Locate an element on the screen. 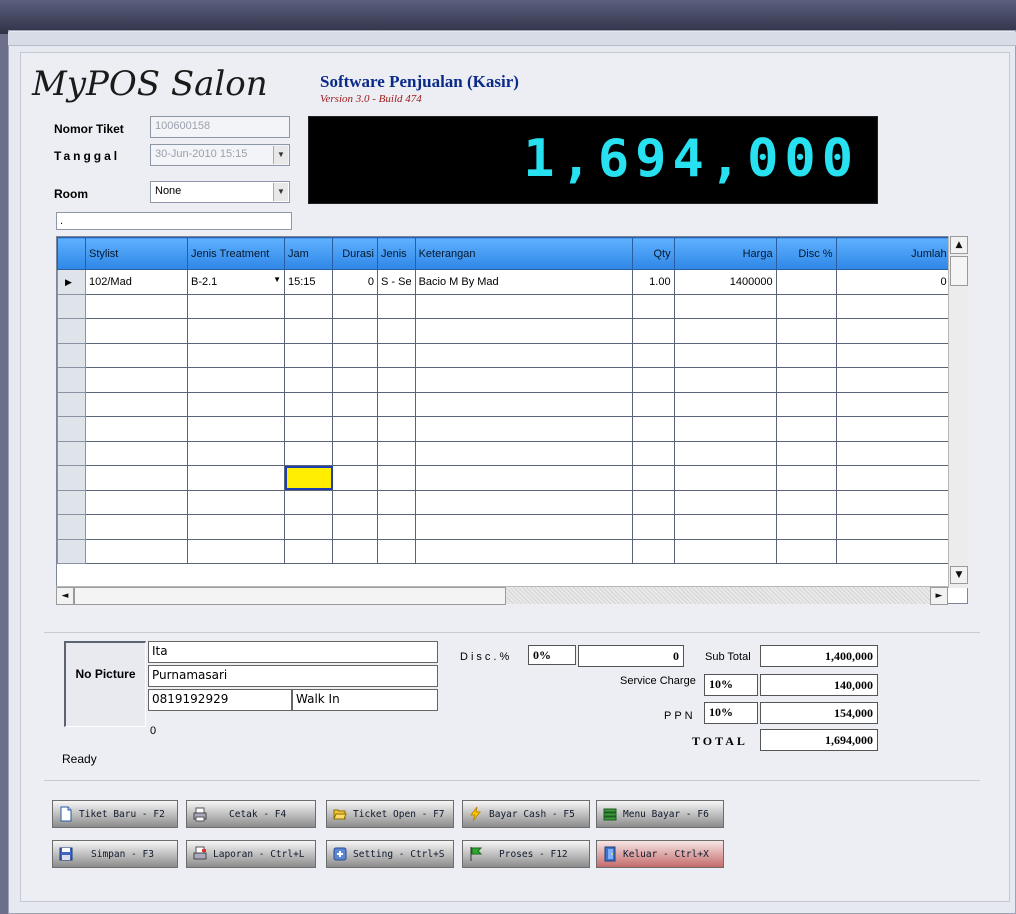  scroll-right-icon: ► is located at coordinates (939, 596).